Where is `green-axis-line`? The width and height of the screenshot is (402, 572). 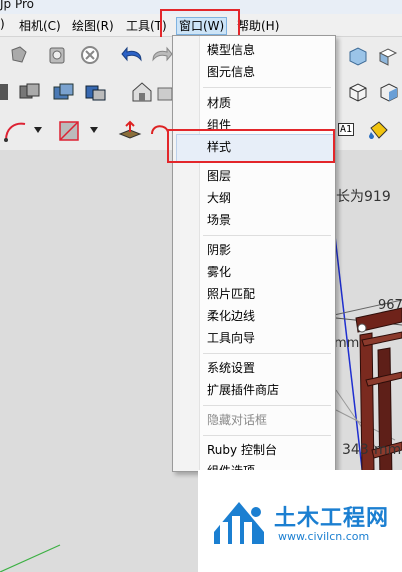 green-axis-line is located at coordinates (30, 558).